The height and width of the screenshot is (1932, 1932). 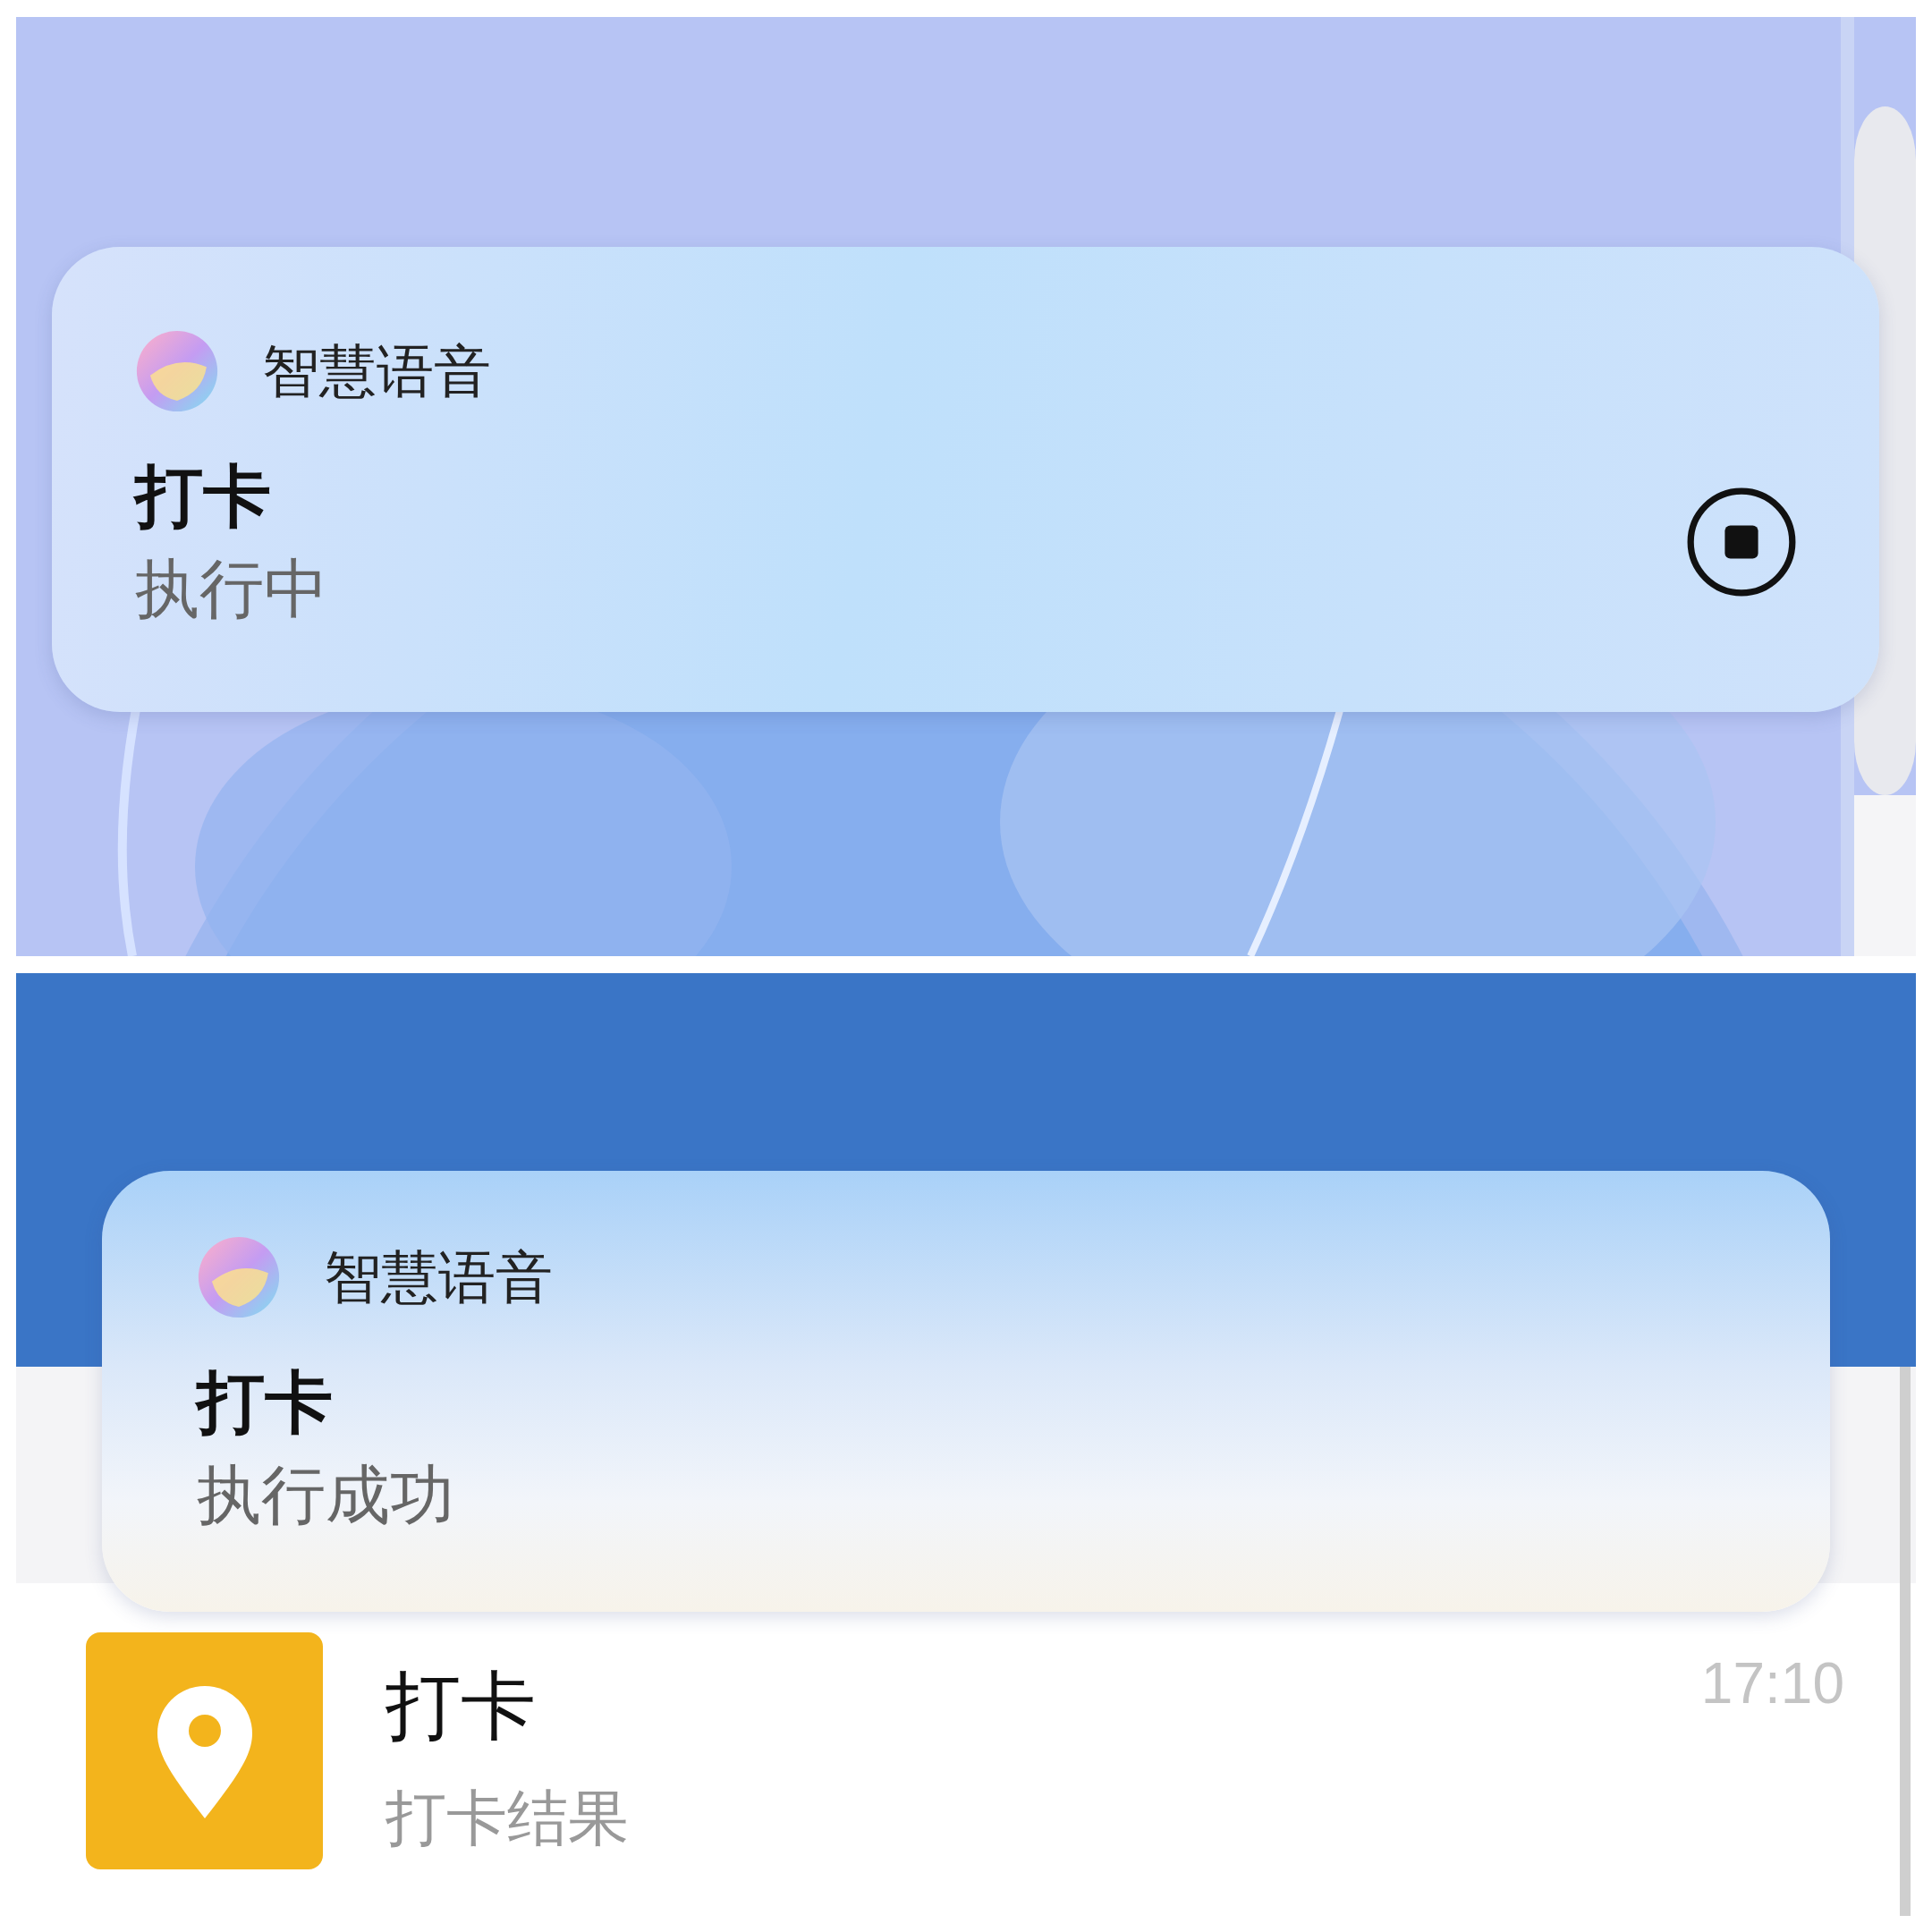 I want to click on item-time: 17:10, so click(x=1772, y=1683).